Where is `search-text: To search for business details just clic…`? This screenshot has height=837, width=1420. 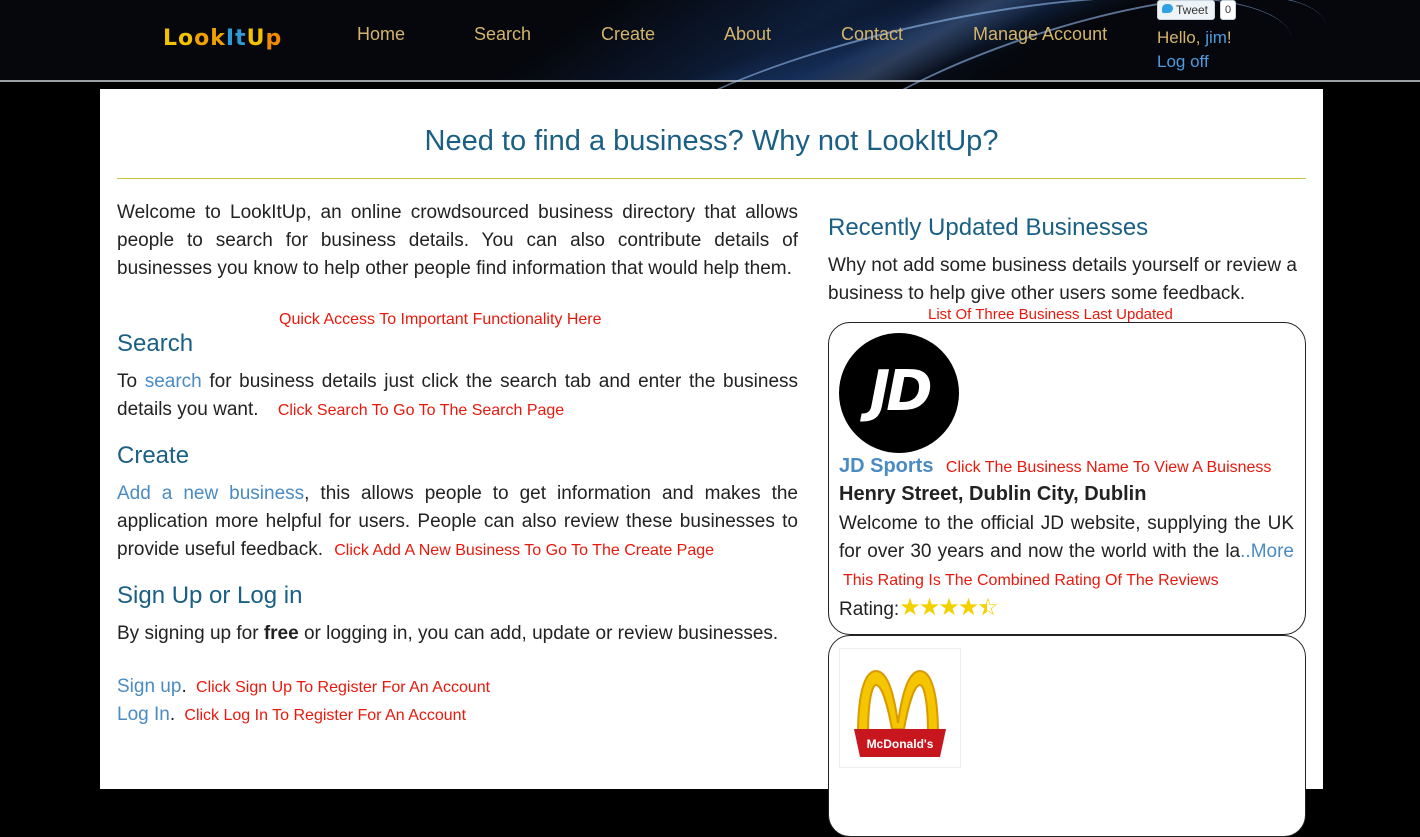
search-text: To search for business details just clic… is located at coordinates (457, 396).